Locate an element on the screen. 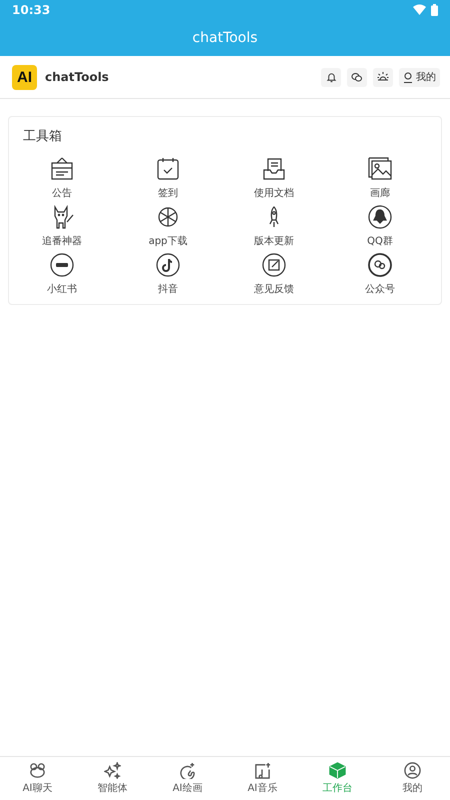 This screenshot has width=450, height=800. wifi-icon is located at coordinates (419, 9).